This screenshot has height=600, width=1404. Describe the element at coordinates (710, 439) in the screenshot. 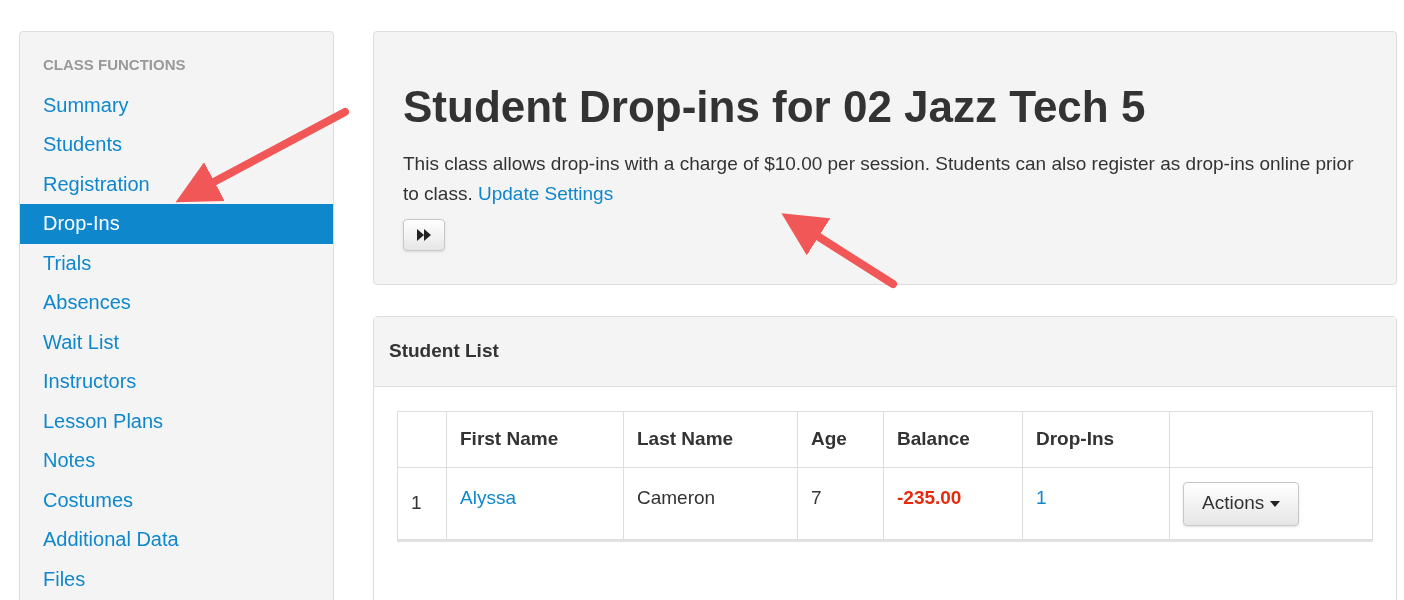

I see `column-header: Last Name` at that location.